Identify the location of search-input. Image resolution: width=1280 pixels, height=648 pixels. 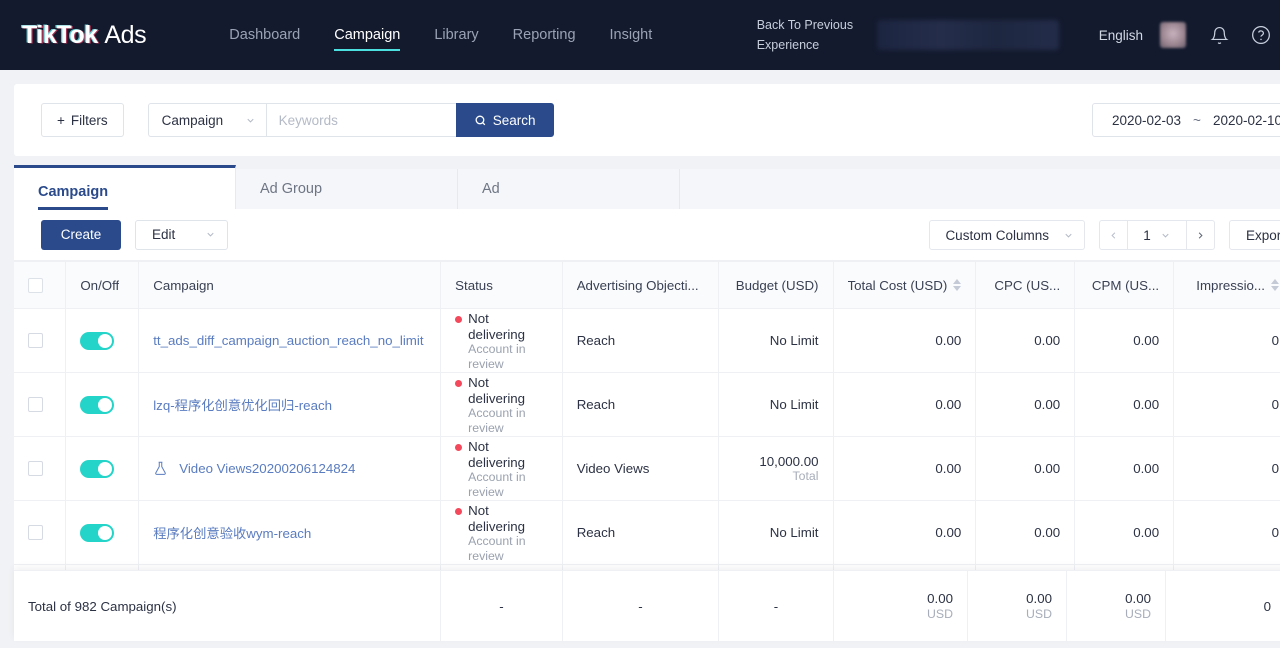
(360, 120).